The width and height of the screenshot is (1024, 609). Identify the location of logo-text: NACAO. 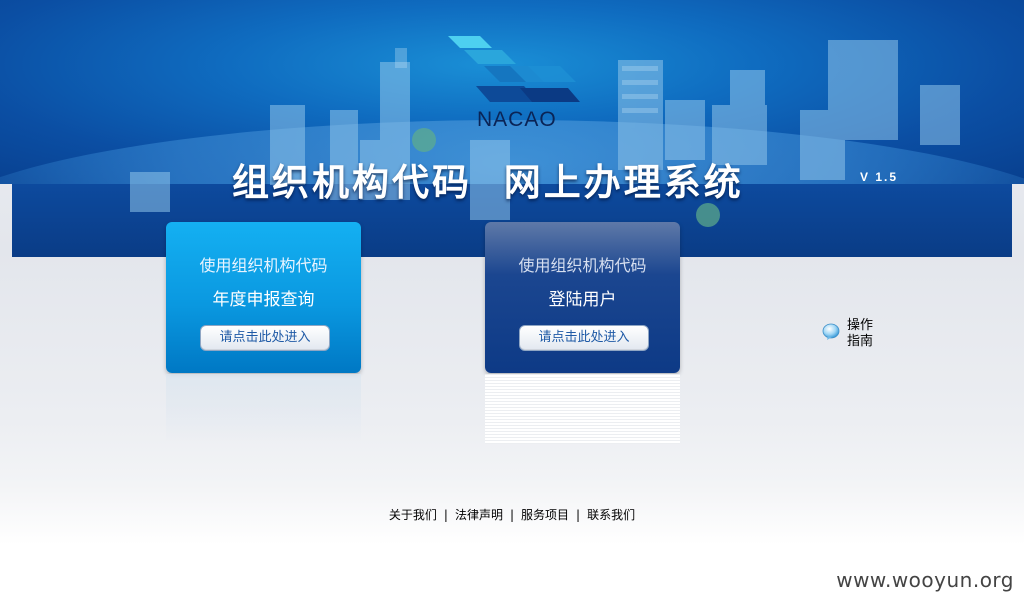
(517, 119).